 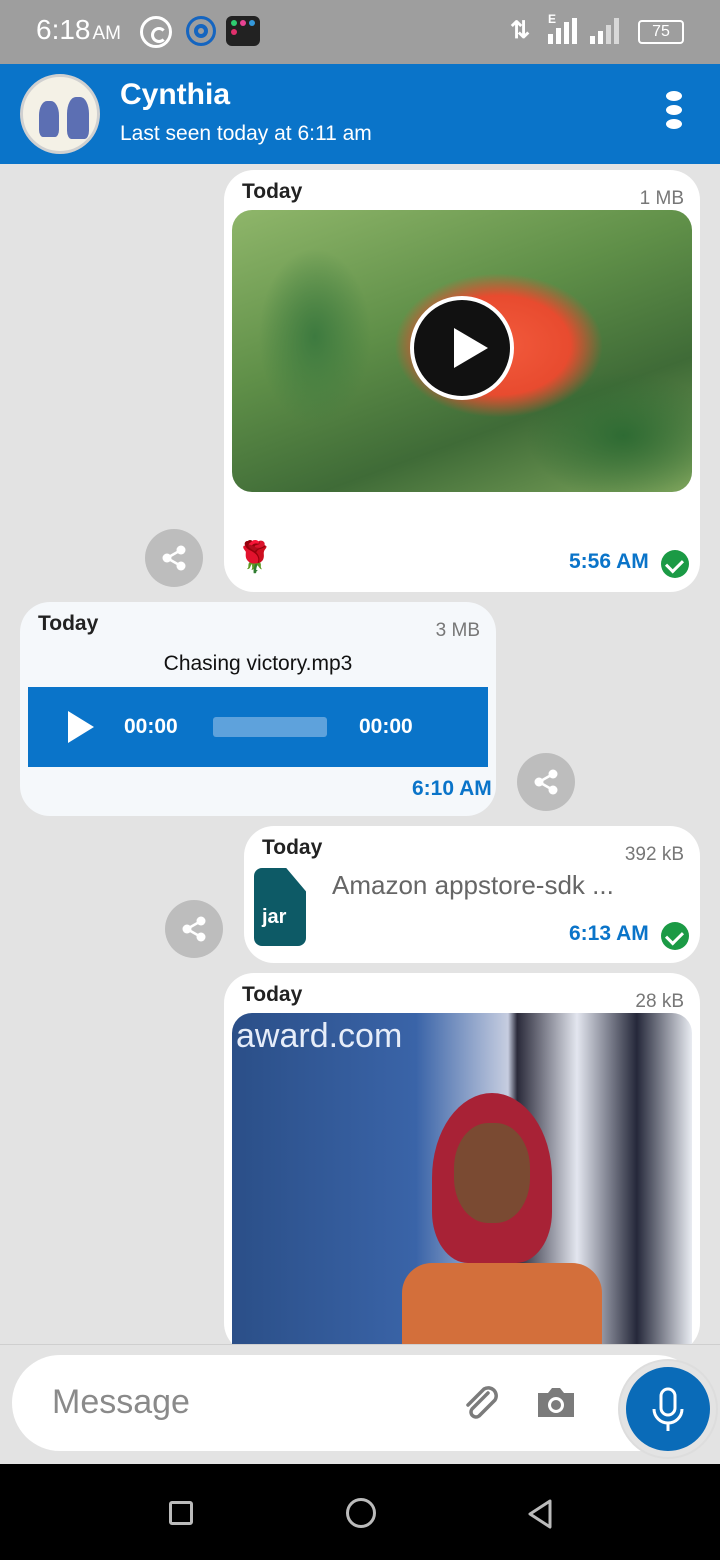 I want to click on photo-thumbnail: award.com, so click(x=462, y=1183).